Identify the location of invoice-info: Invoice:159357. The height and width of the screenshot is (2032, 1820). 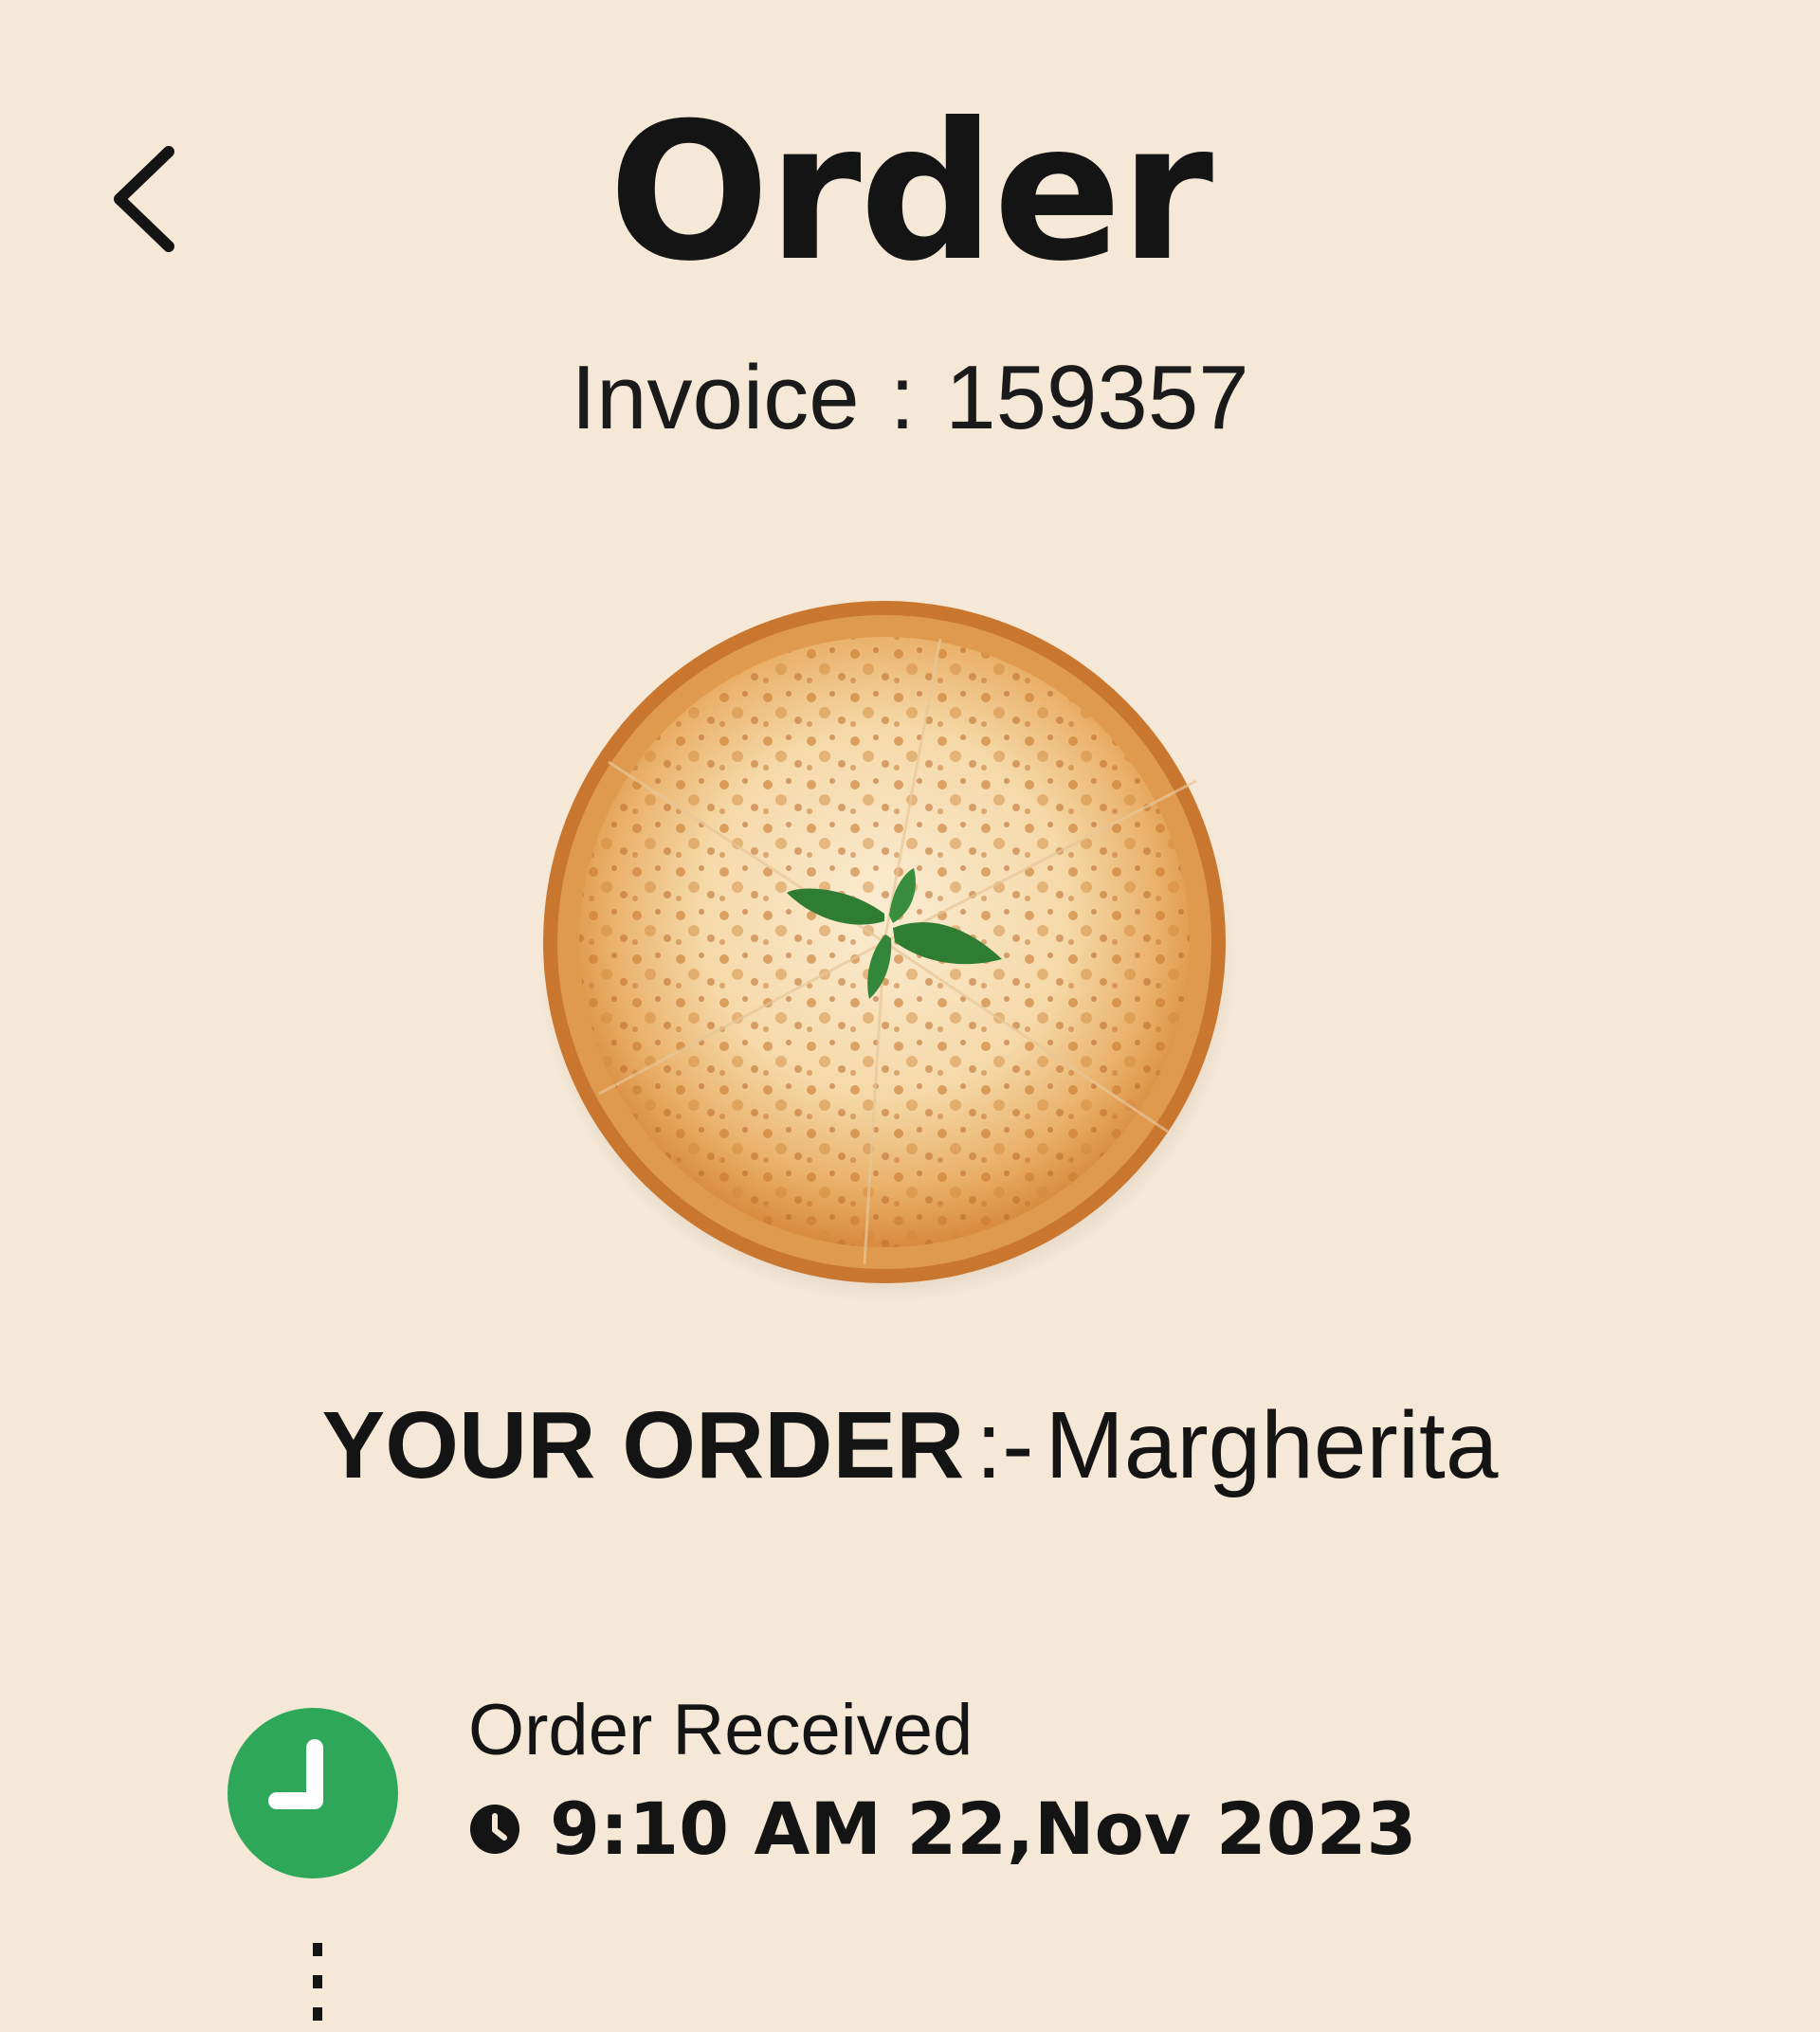
(910, 398).